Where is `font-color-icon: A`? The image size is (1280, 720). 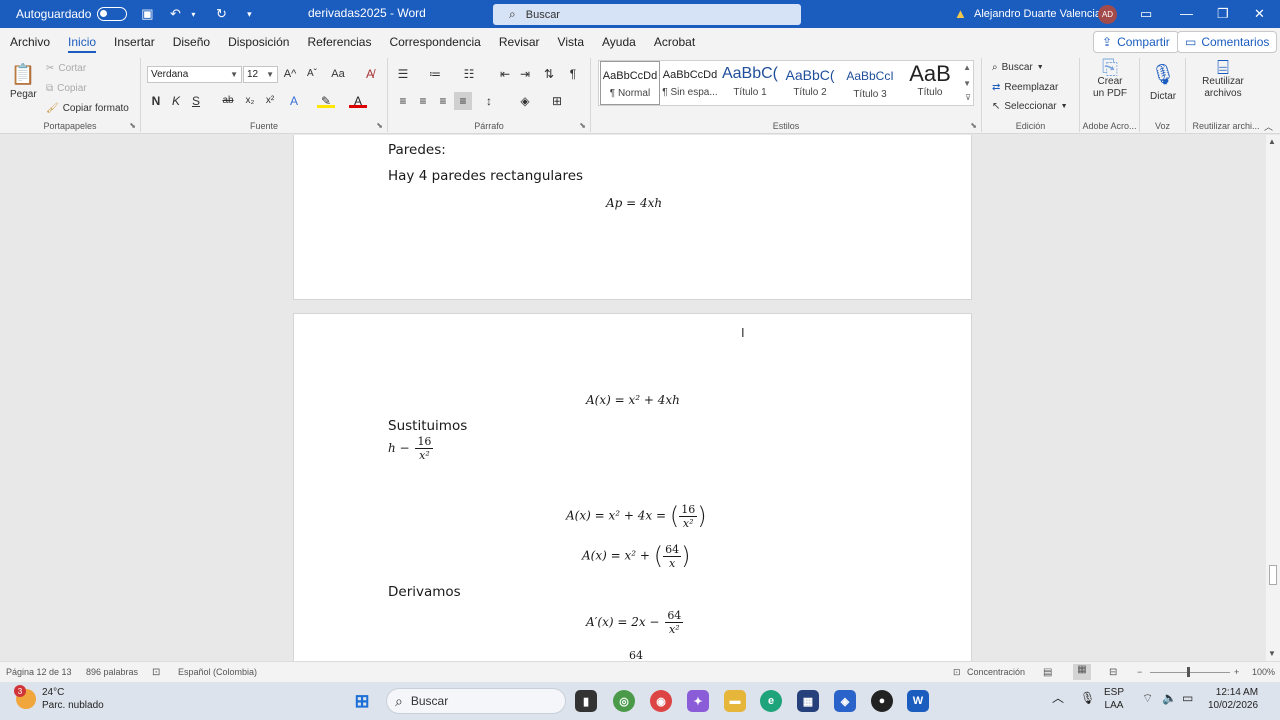 font-color-icon: A is located at coordinates (358, 100).